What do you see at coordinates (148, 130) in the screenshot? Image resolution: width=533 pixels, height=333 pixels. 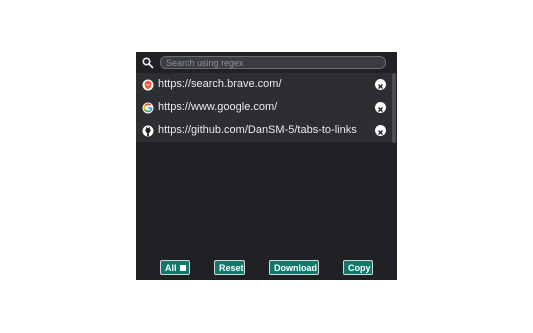 I see `github-icon` at bounding box center [148, 130].